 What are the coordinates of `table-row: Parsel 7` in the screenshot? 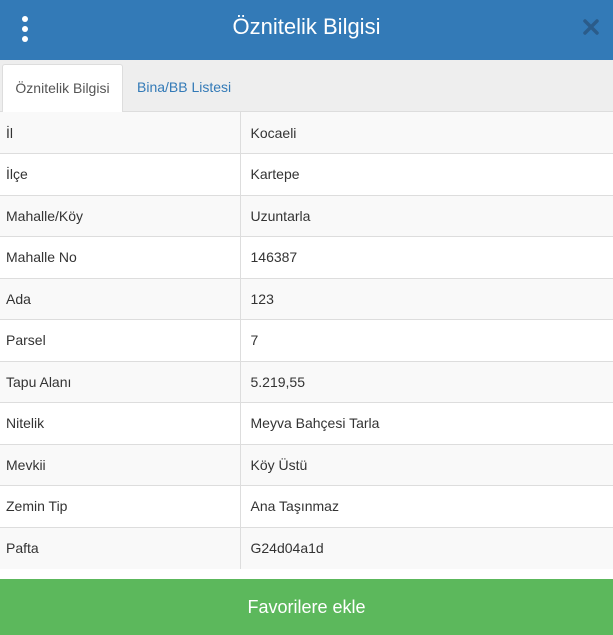 It's located at (306, 340).